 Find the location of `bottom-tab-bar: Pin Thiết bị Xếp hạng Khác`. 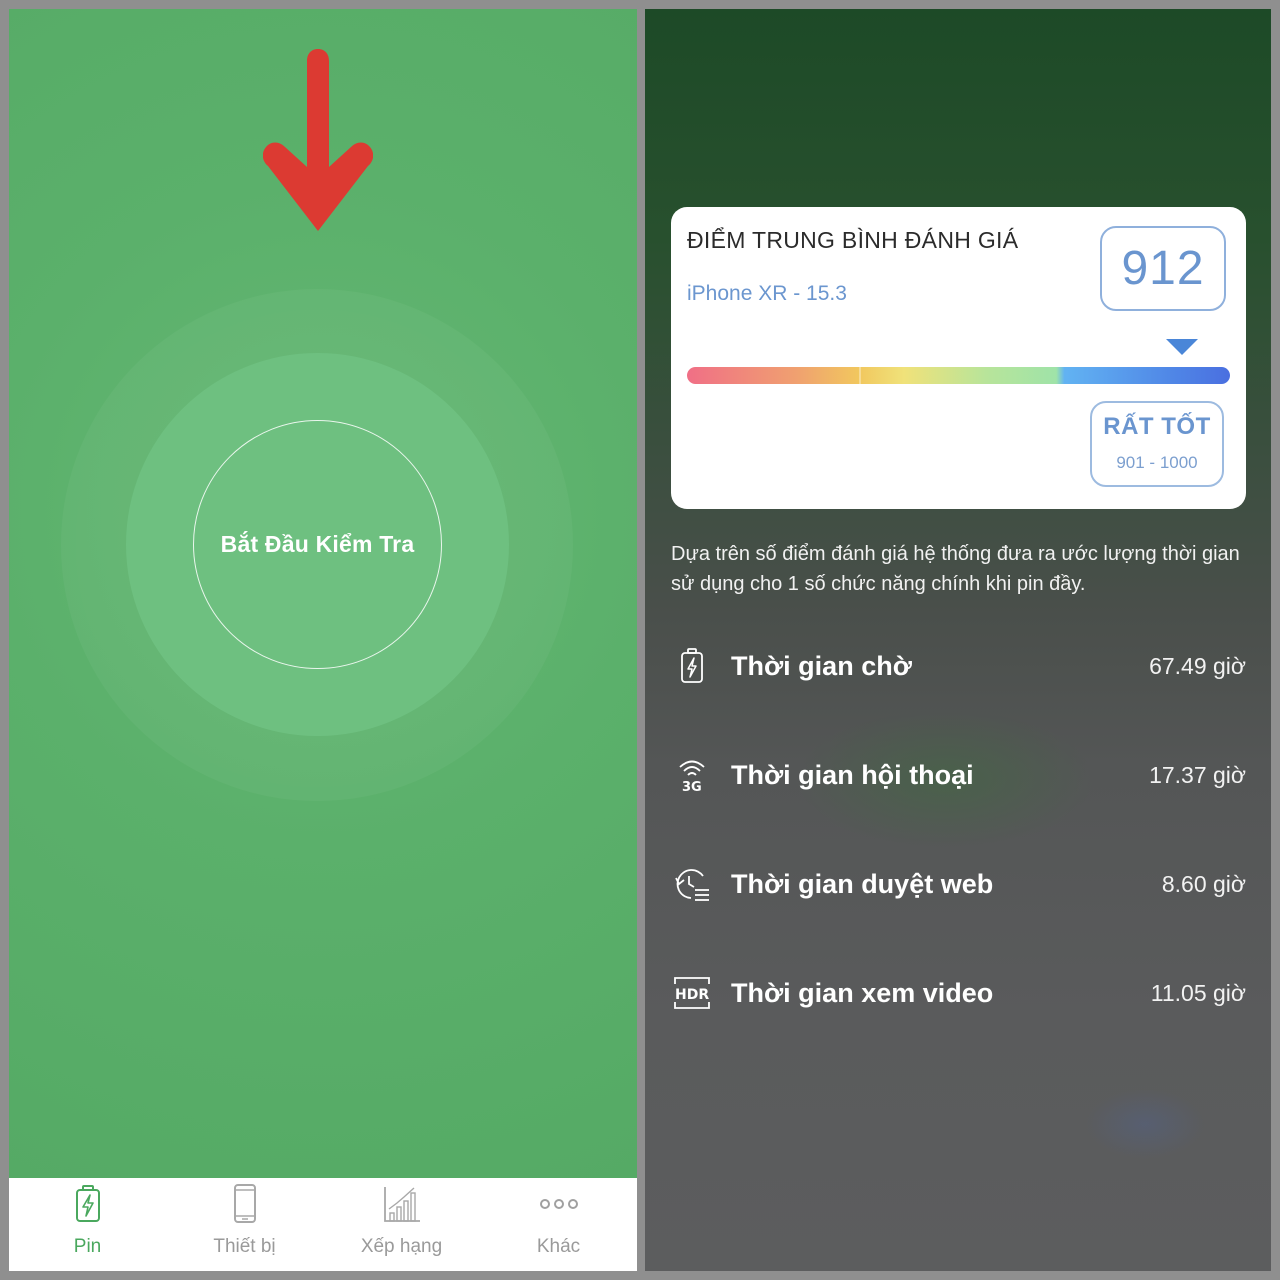

bottom-tab-bar: Pin Thiết bị Xếp hạng Khác is located at coordinates (323, 1224).